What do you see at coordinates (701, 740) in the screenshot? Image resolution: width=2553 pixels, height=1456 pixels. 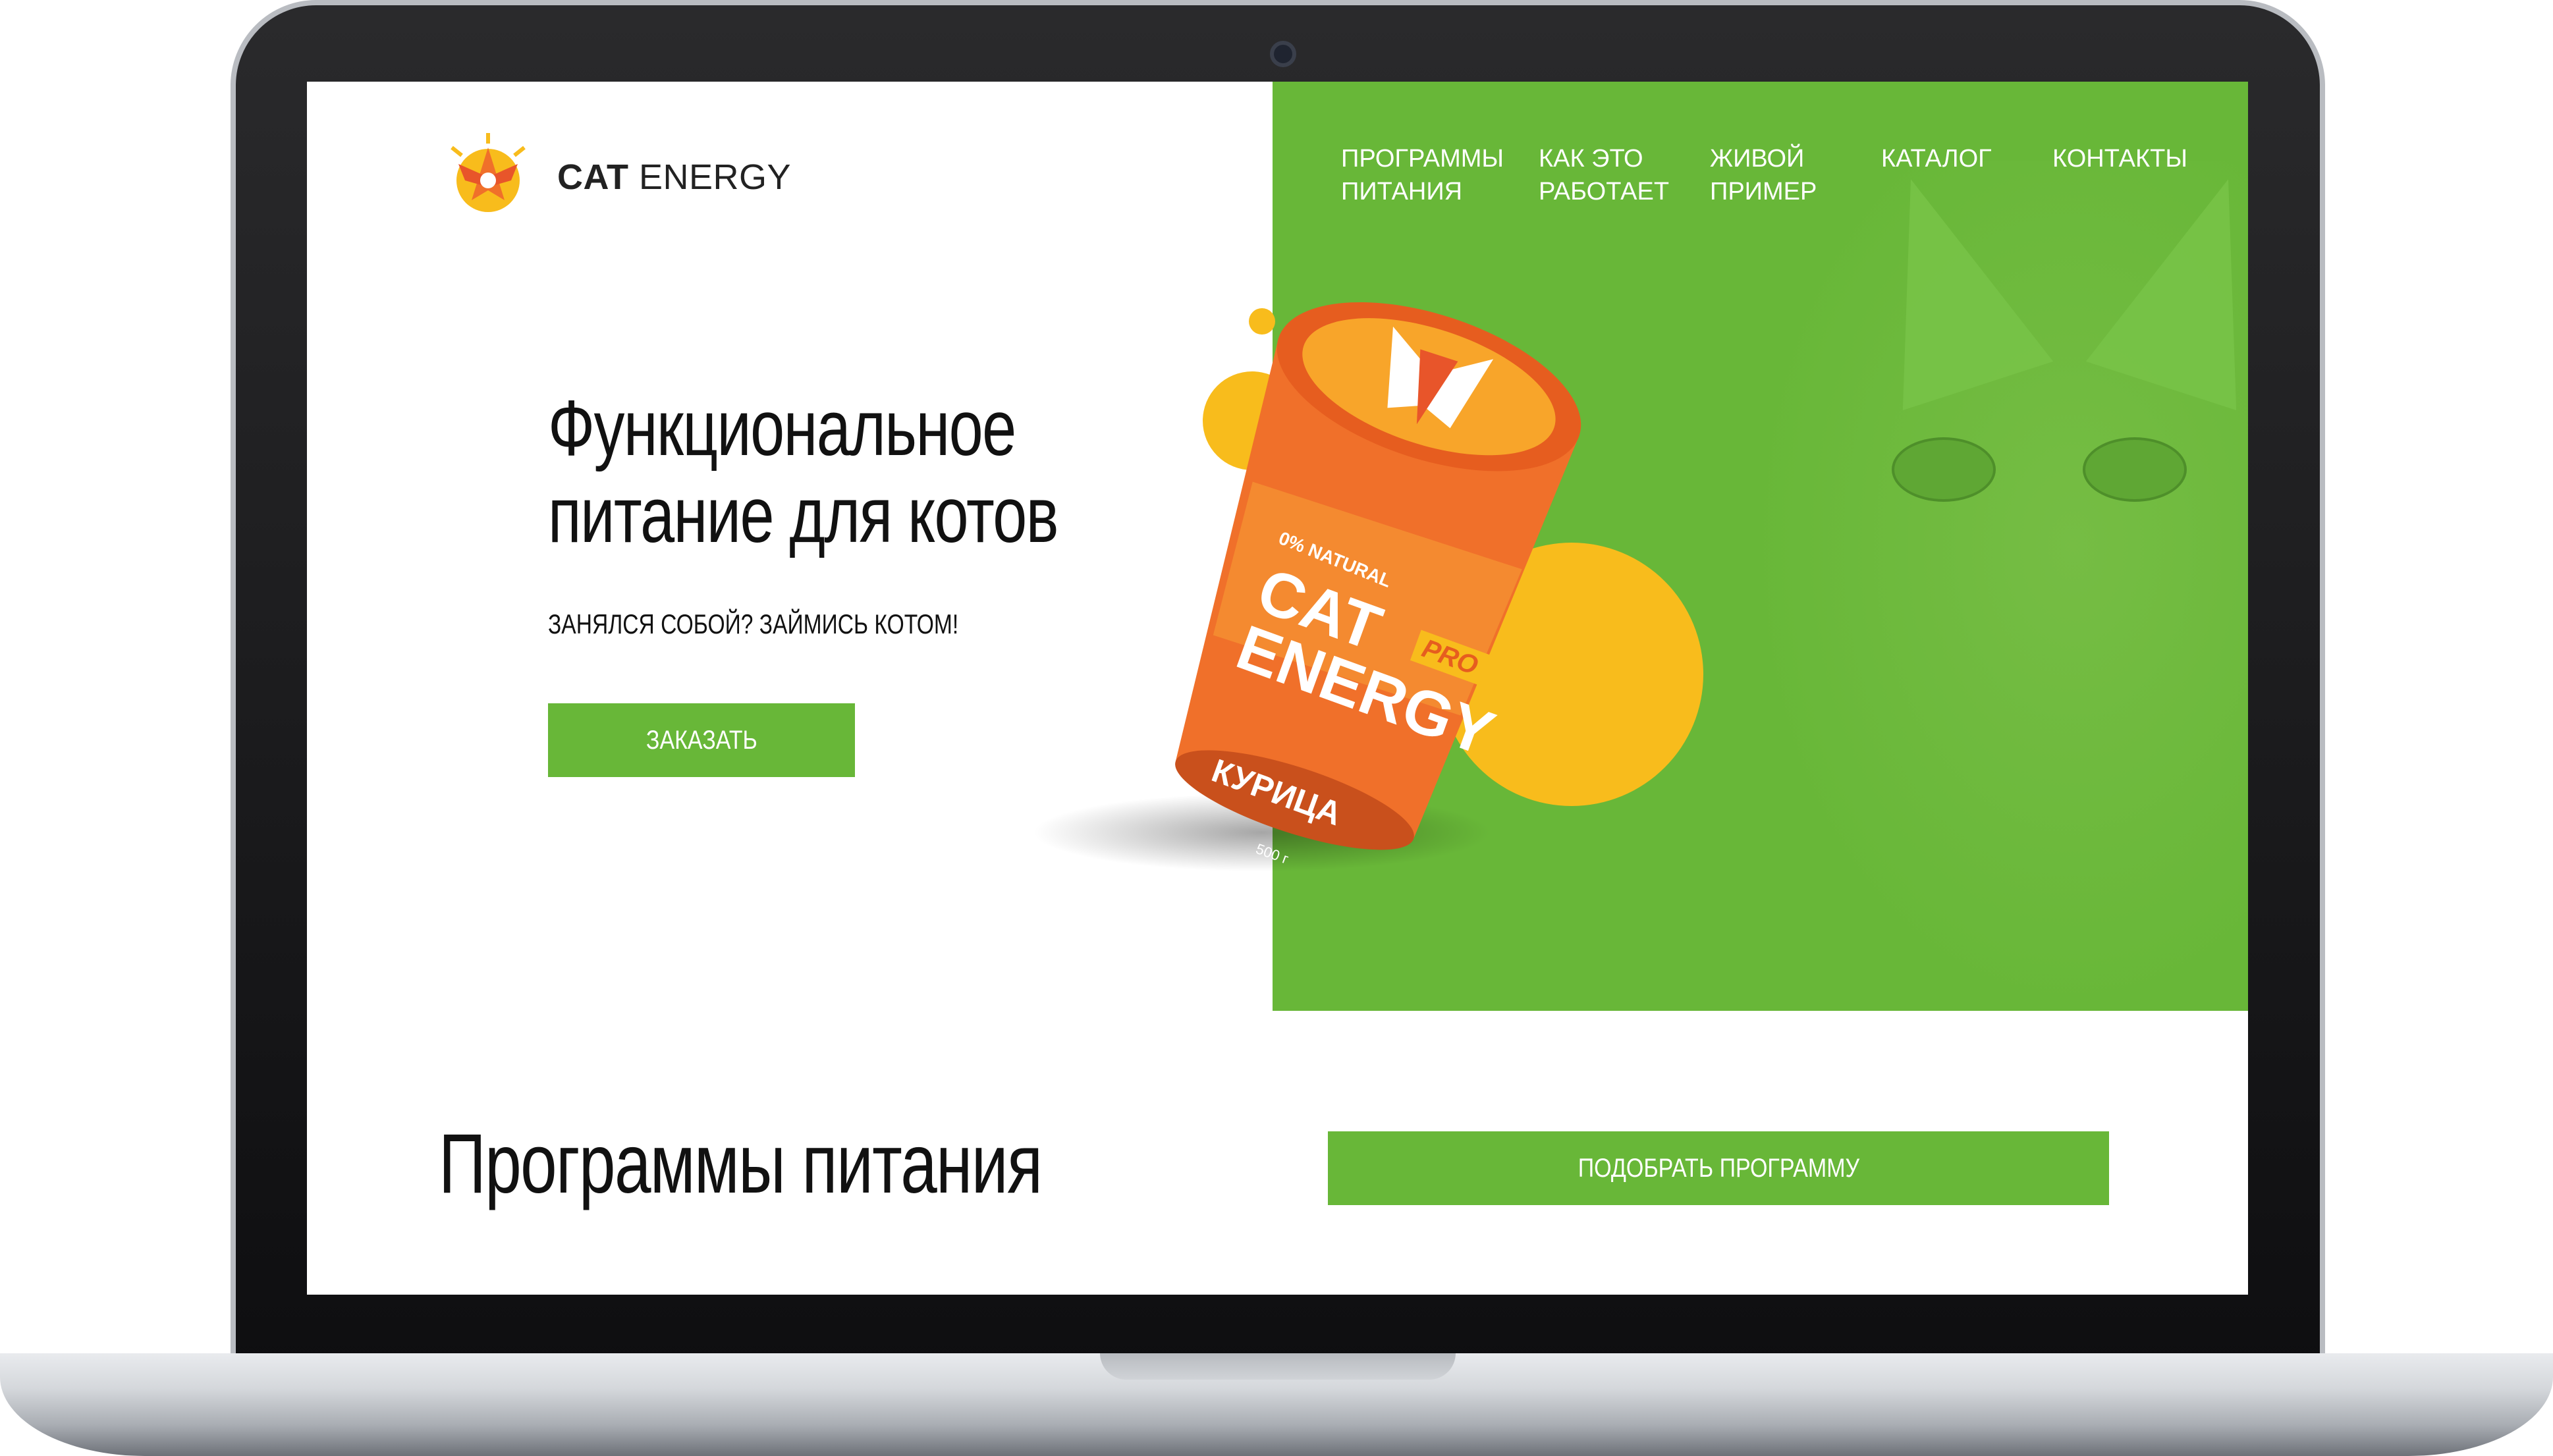 I see `order-button: ЗАКАЗАТЬ` at bounding box center [701, 740].